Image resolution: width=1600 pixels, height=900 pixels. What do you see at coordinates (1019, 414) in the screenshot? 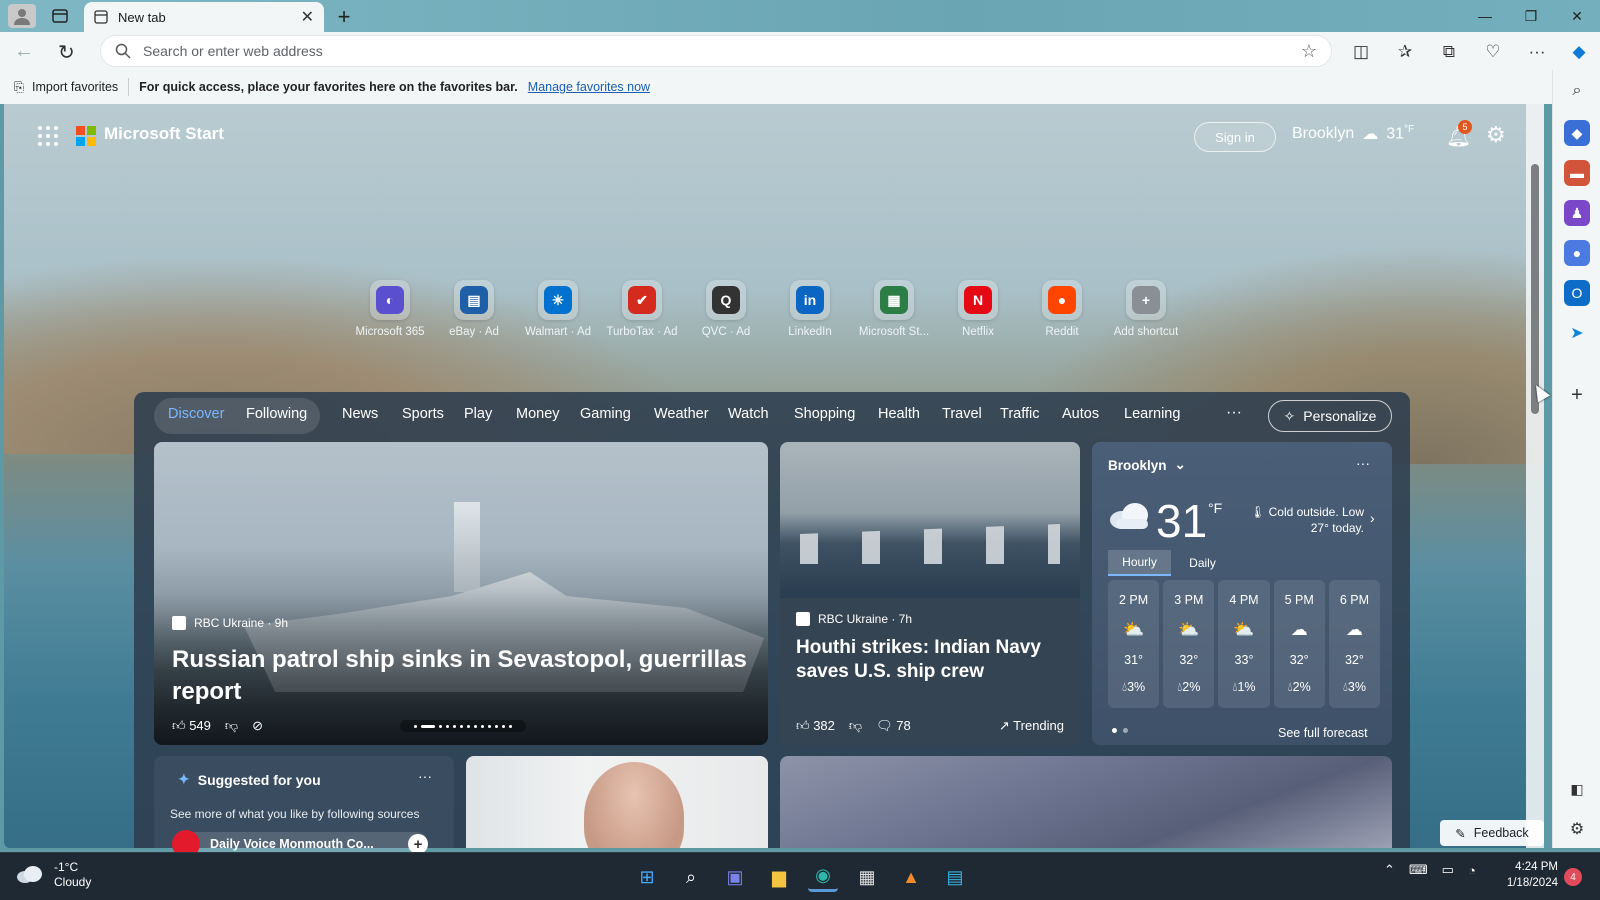
I see `nav-item-traffic: Traffic` at bounding box center [1019, 414].